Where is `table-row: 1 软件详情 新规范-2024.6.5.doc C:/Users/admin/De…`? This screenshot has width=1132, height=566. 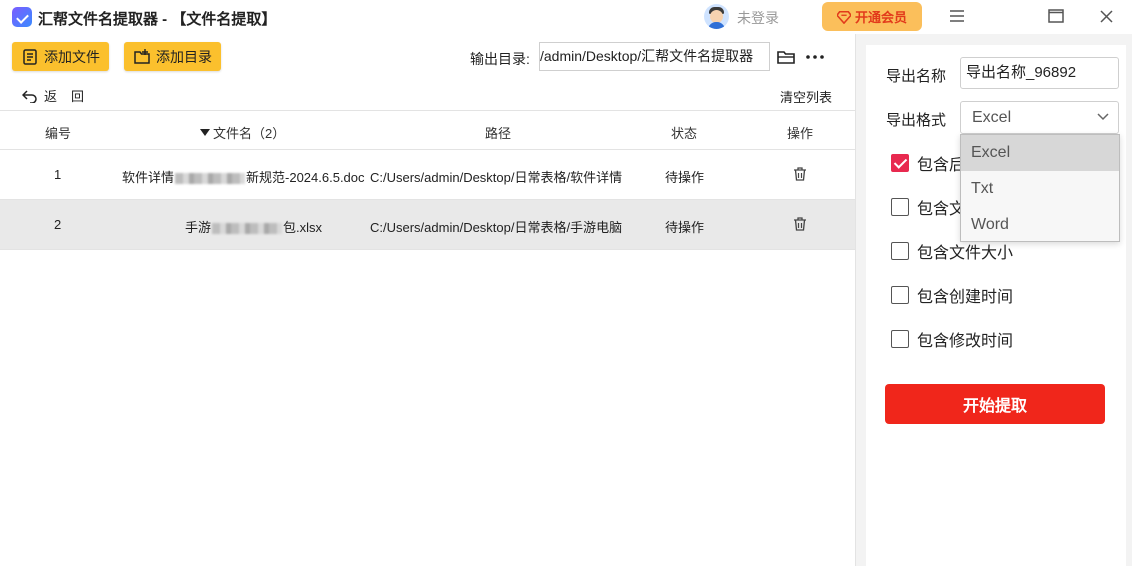 table-row: 1 软件详情 新规范-2024.6.5.doc C:/Users/admin/De… is located at coordinates (427, 175).